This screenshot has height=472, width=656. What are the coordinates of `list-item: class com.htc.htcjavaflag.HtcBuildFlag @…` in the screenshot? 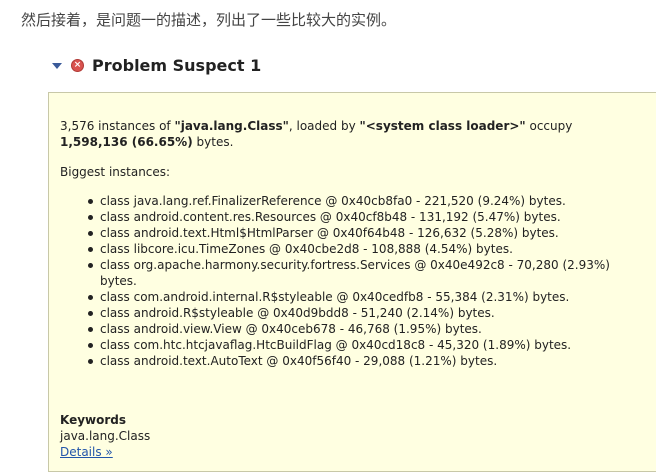 It's located at (340, 345).